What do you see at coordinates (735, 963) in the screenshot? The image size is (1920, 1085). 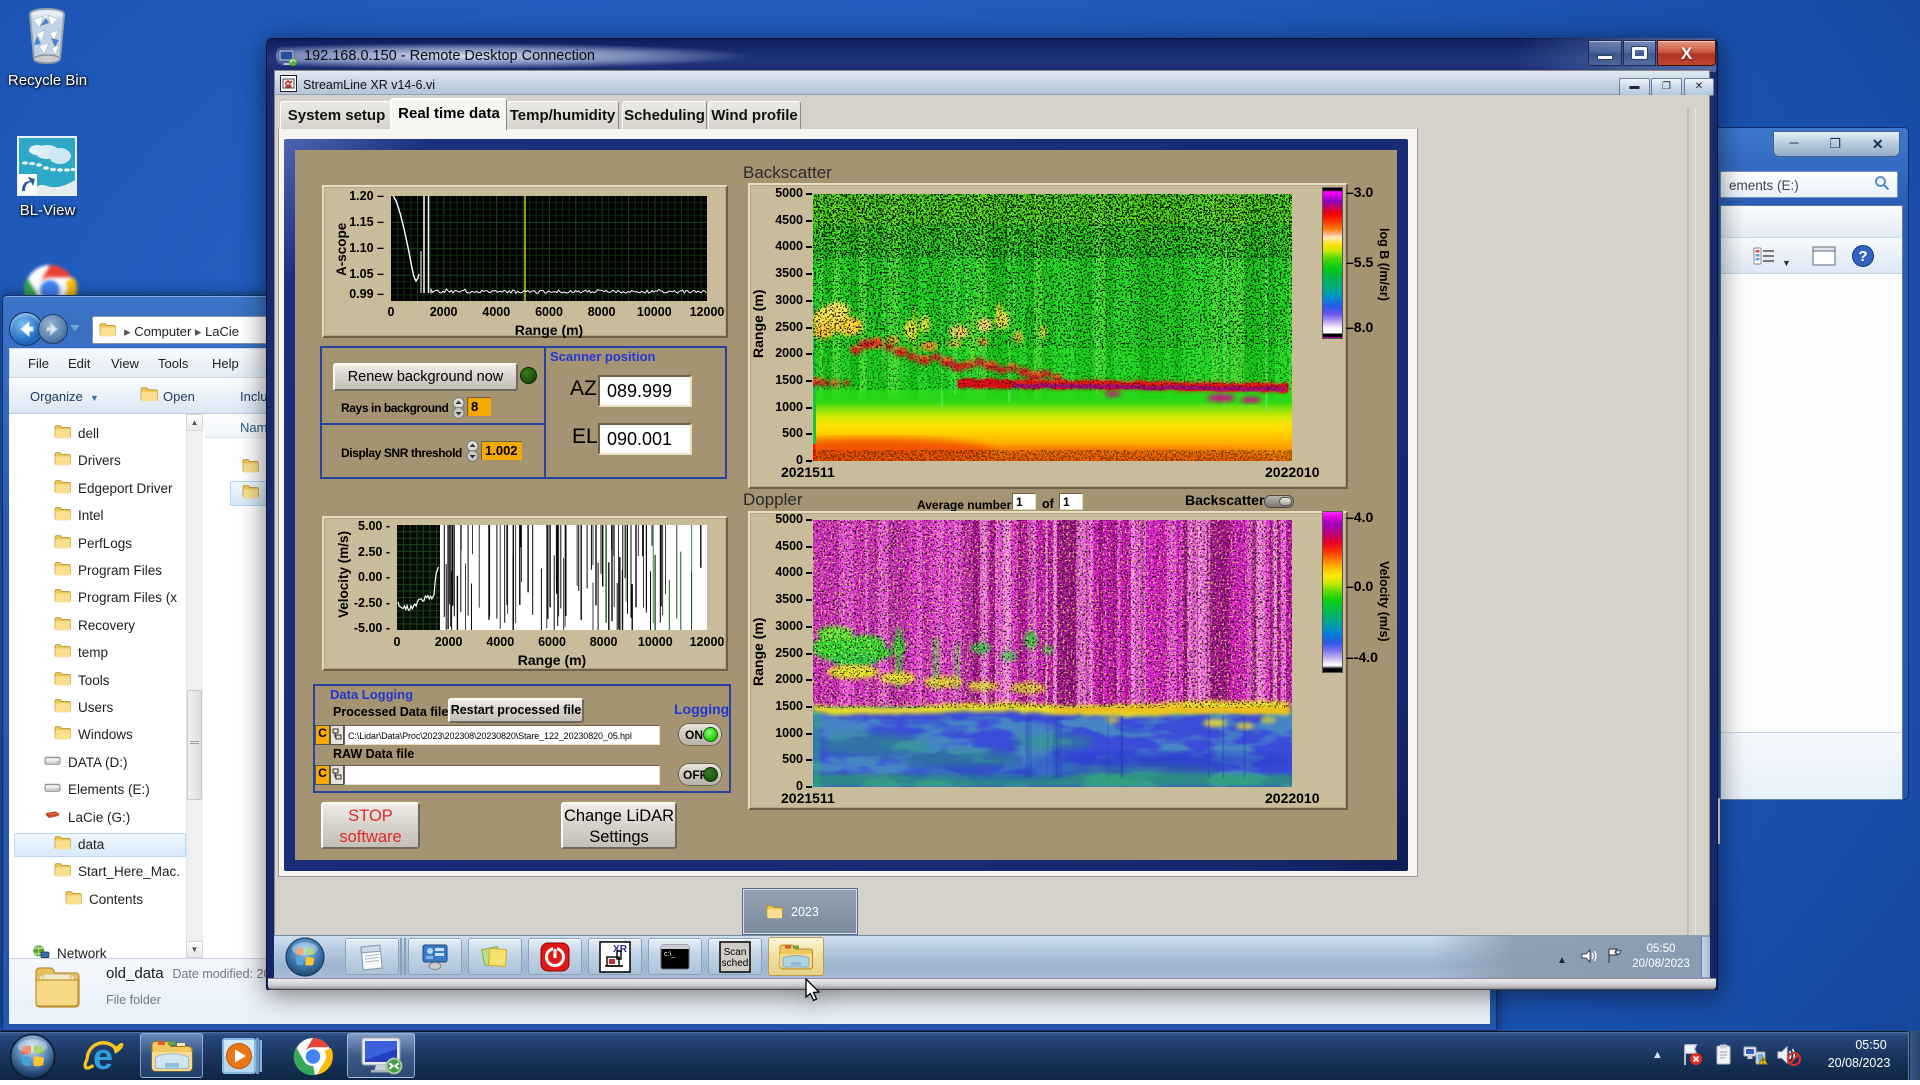 I see `svg-text: sched` at bounding box center [735, 963].